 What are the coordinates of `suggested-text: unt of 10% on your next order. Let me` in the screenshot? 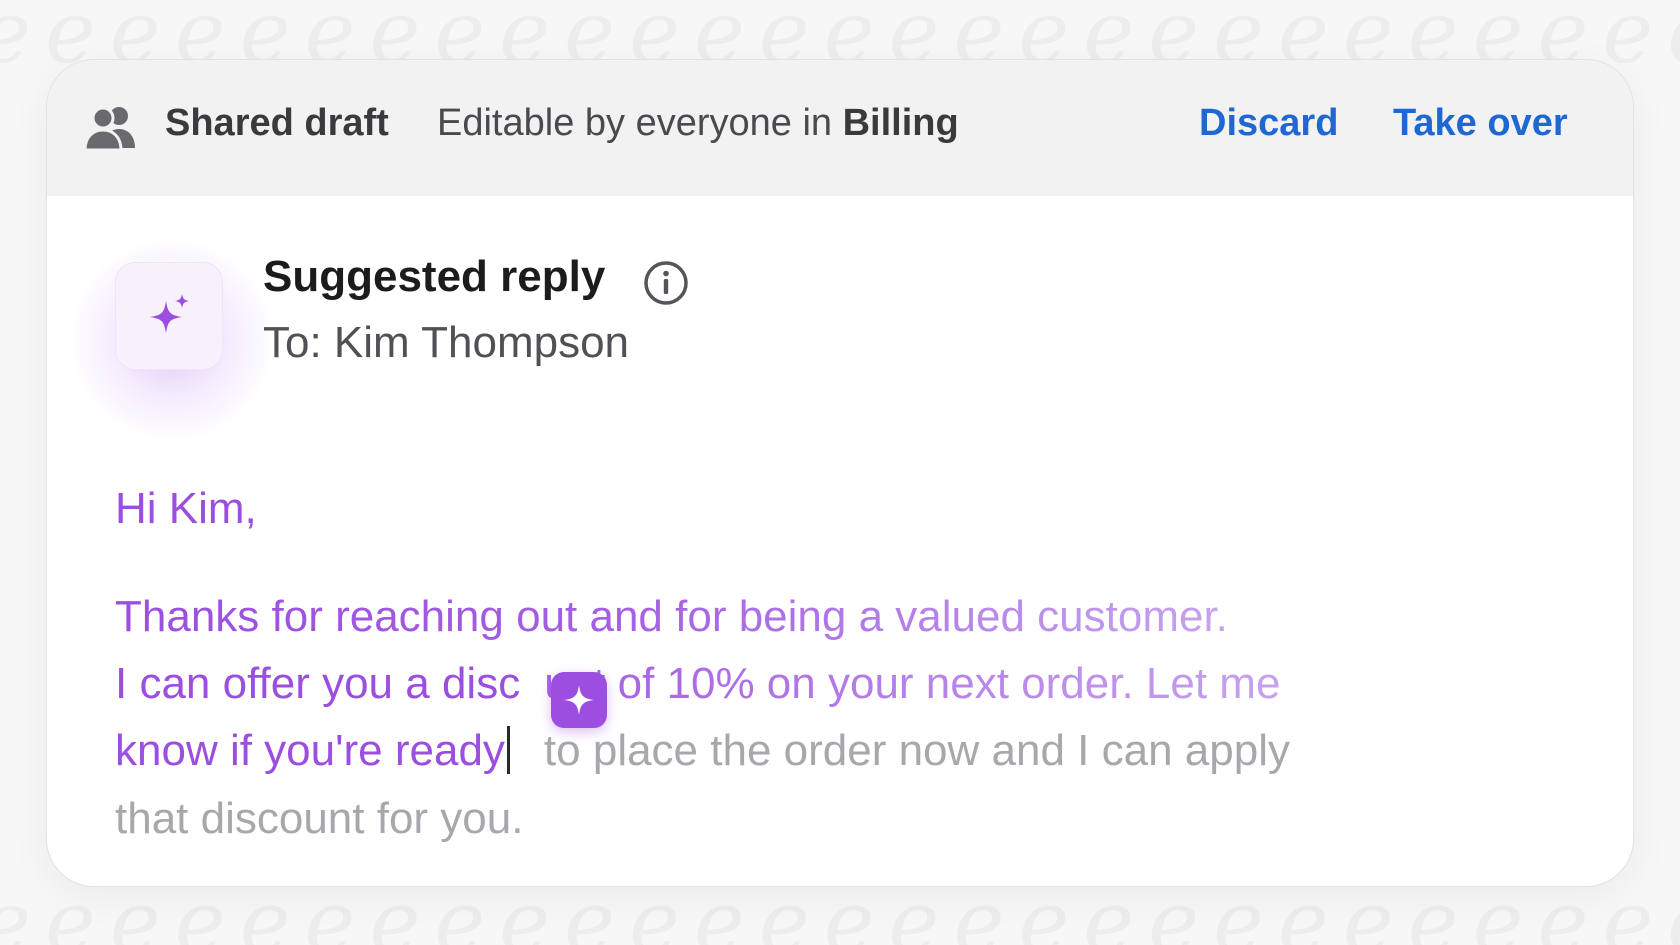 It's located at (912, 683).